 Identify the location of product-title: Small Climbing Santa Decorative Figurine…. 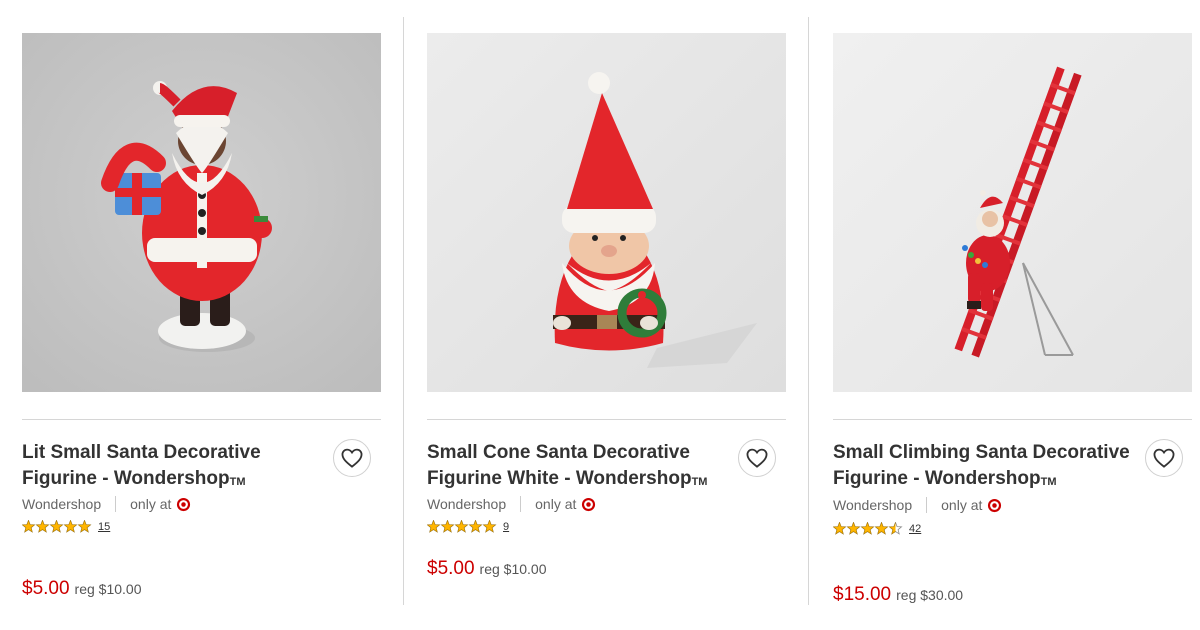
(983, 466).